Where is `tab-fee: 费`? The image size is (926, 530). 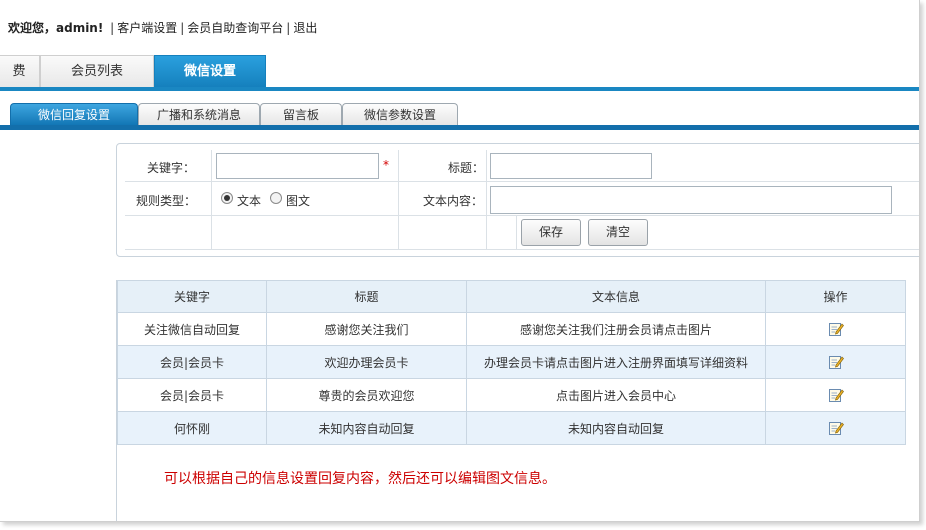
tab-fee: 费 is located at coordinates (20, 71).